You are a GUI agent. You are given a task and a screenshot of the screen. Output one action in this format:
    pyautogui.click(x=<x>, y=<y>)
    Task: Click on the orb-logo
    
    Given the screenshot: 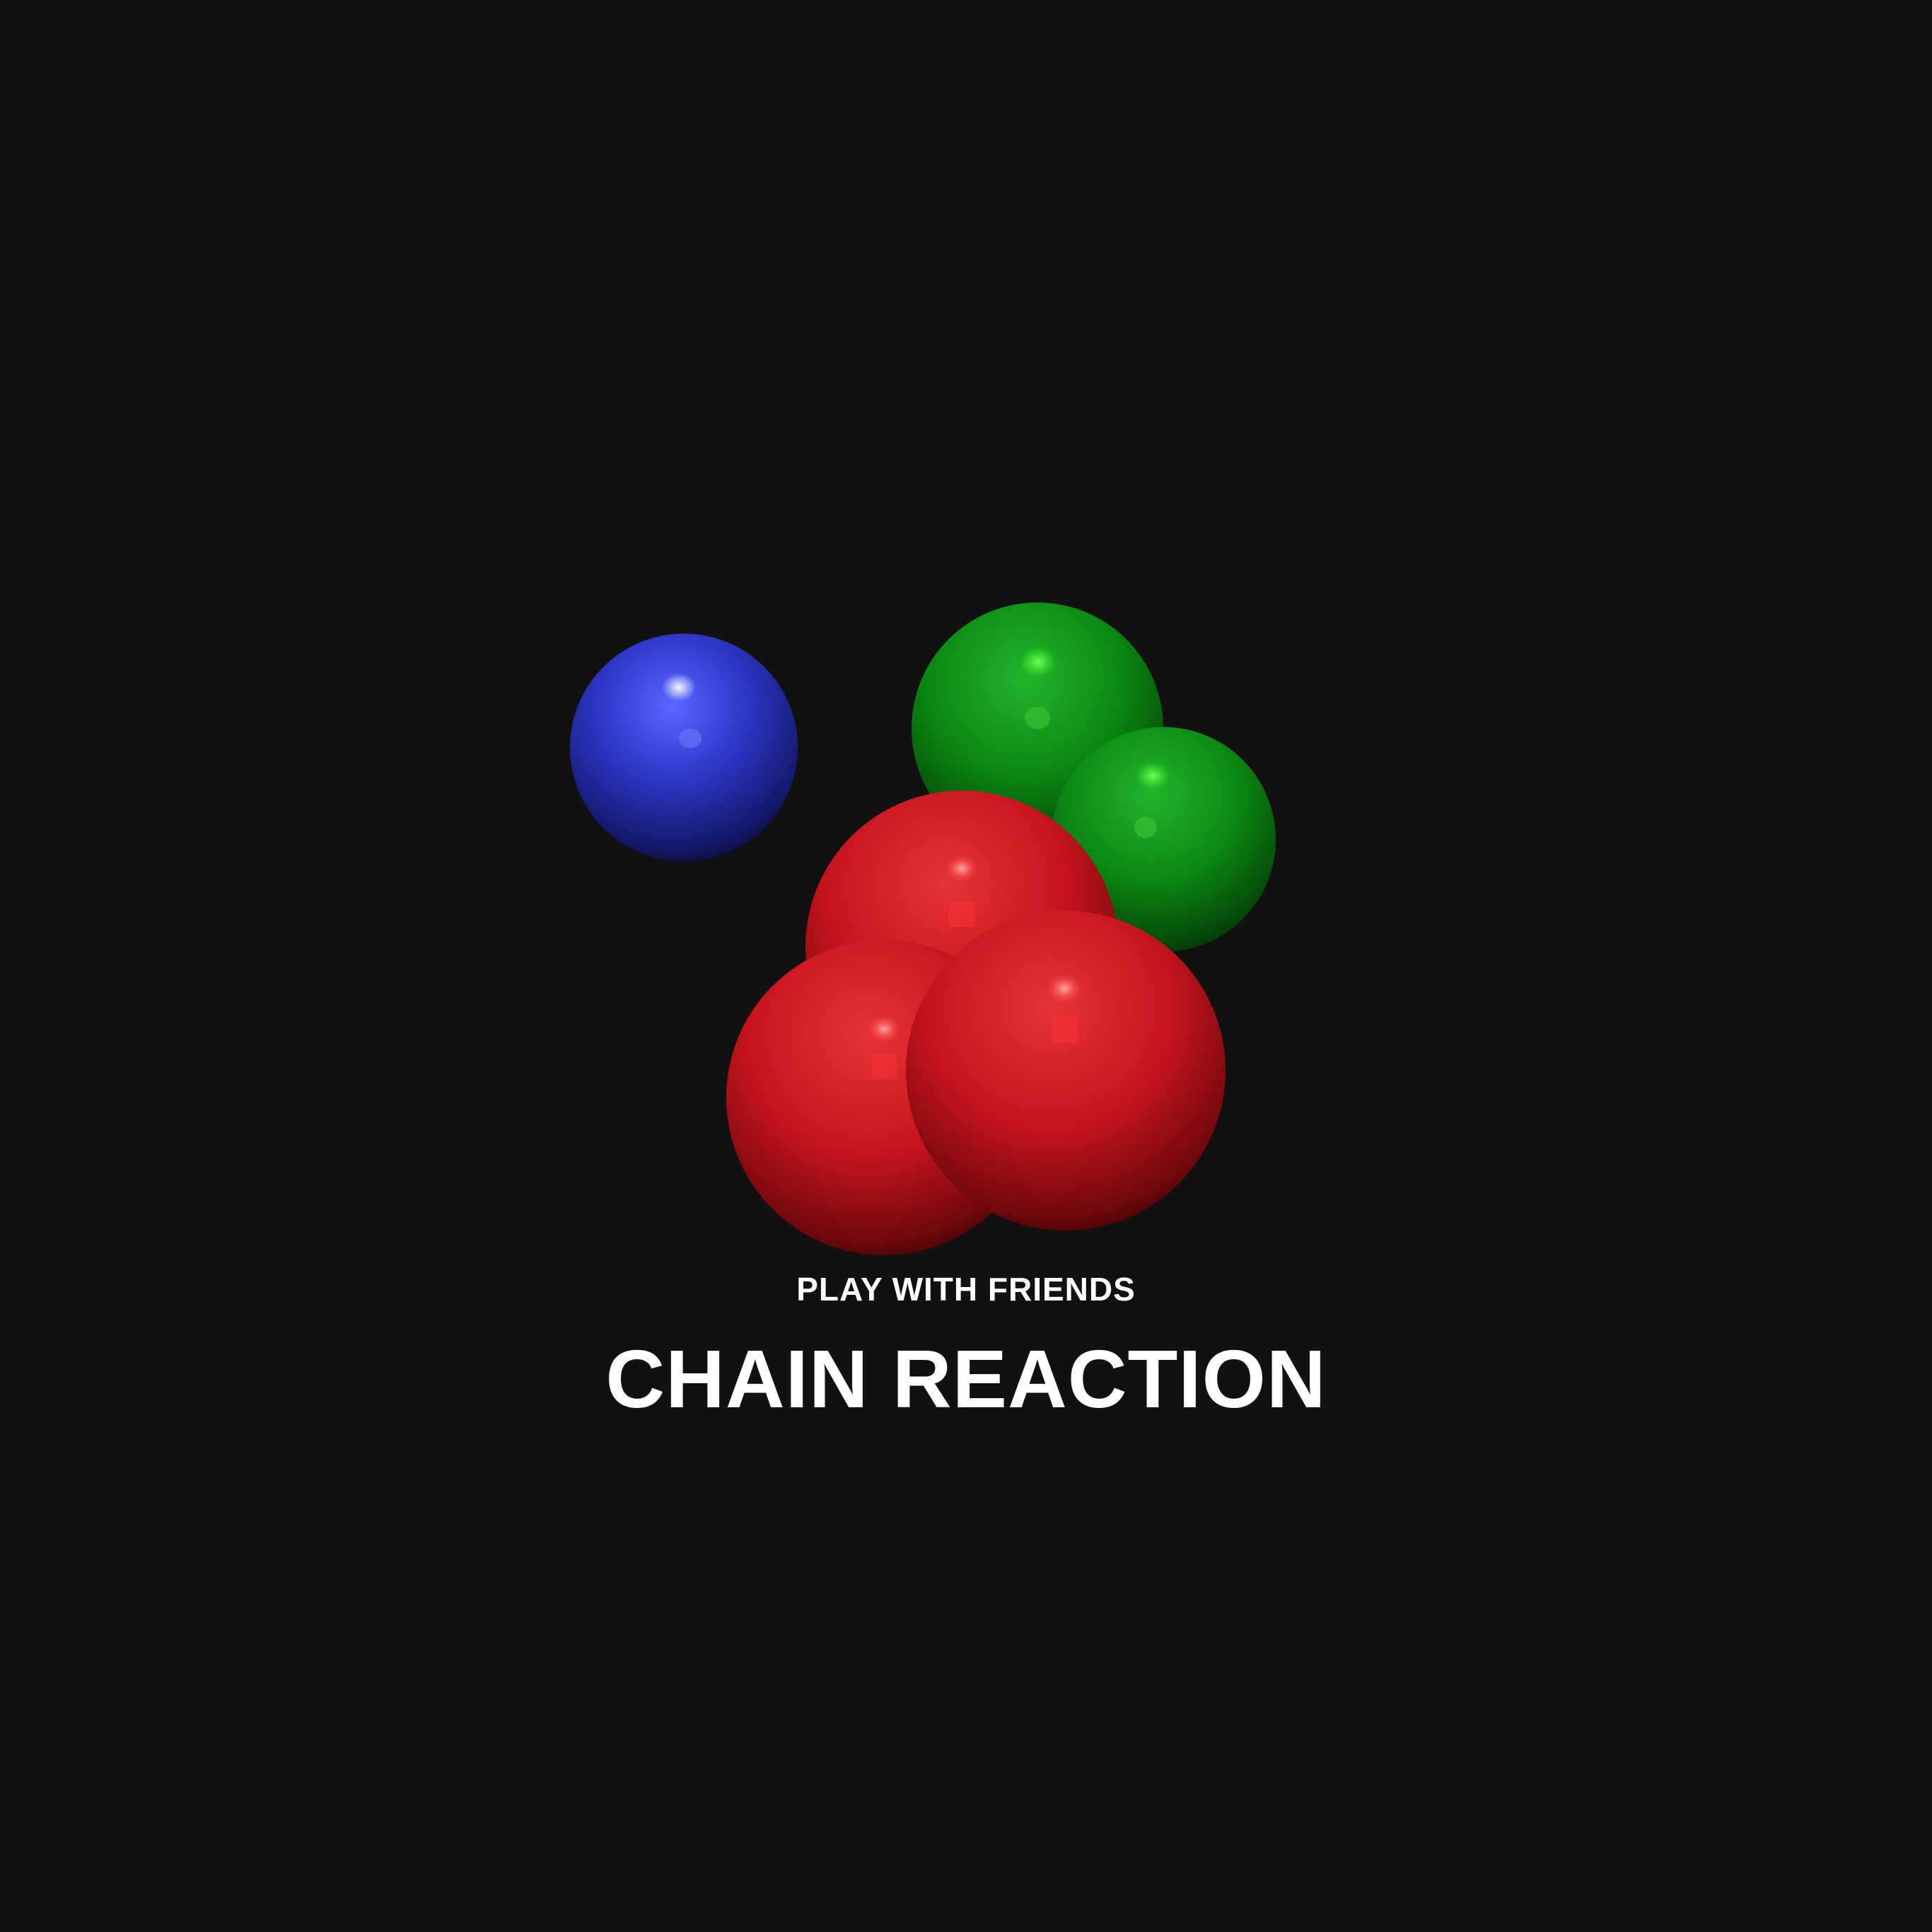 What is the action you would take?
    pyautogui.click(x=923, y=929)
    